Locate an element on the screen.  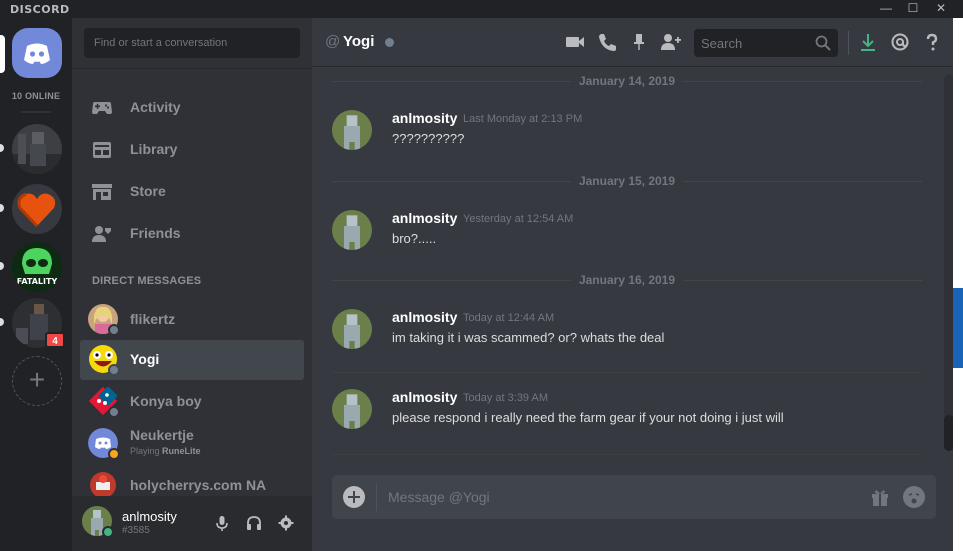
video-call-icon is located at coordinates (575, 42).